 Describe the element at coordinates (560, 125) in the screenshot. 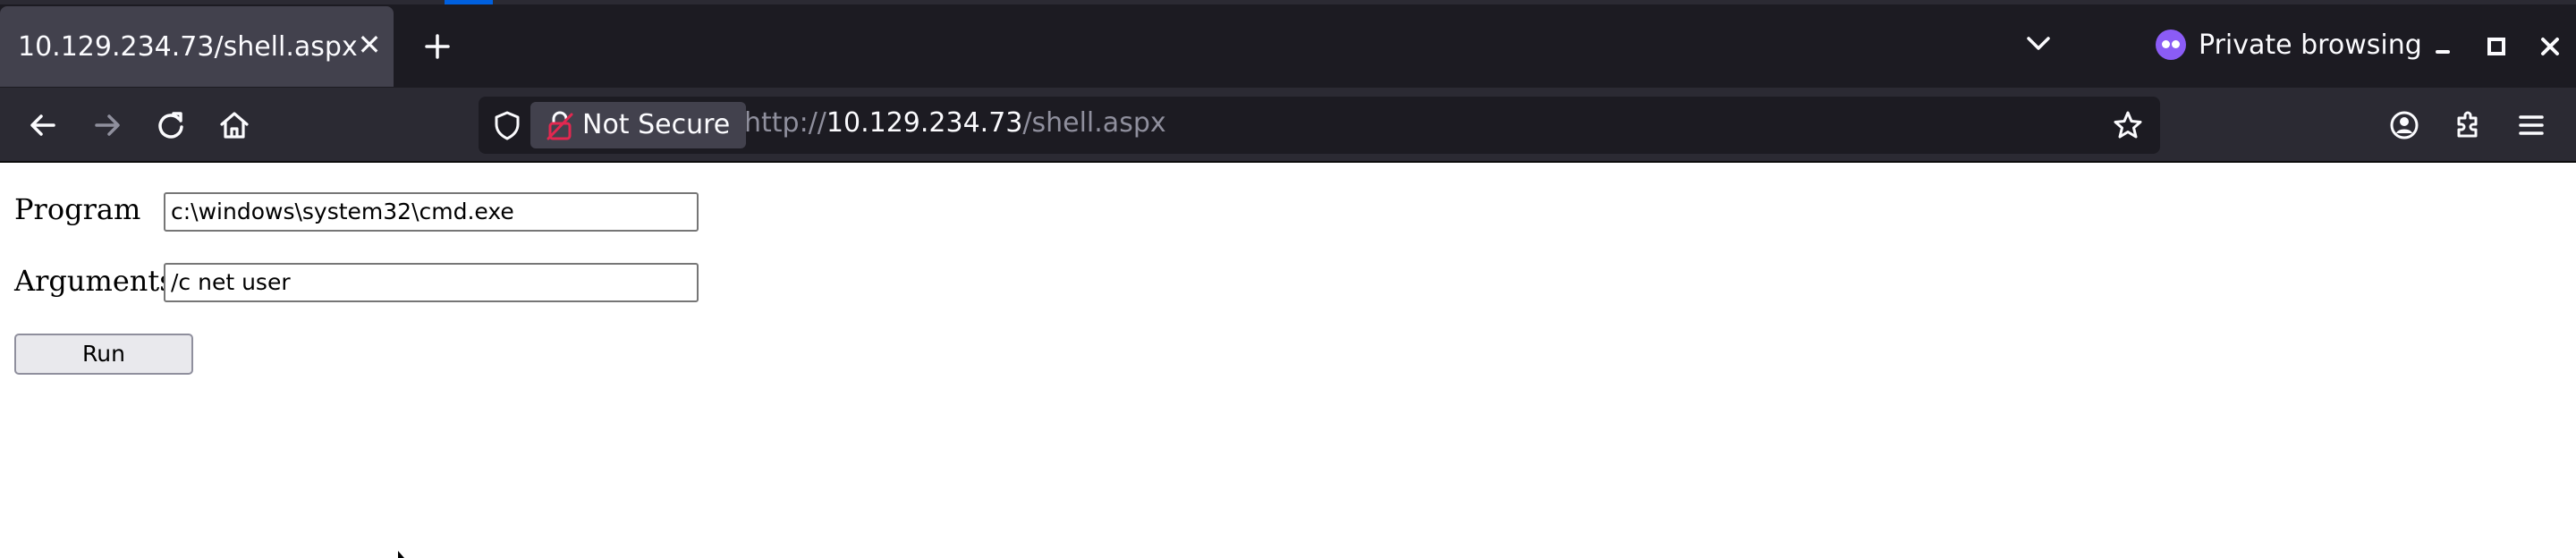

I see `lock-icon` at that location.